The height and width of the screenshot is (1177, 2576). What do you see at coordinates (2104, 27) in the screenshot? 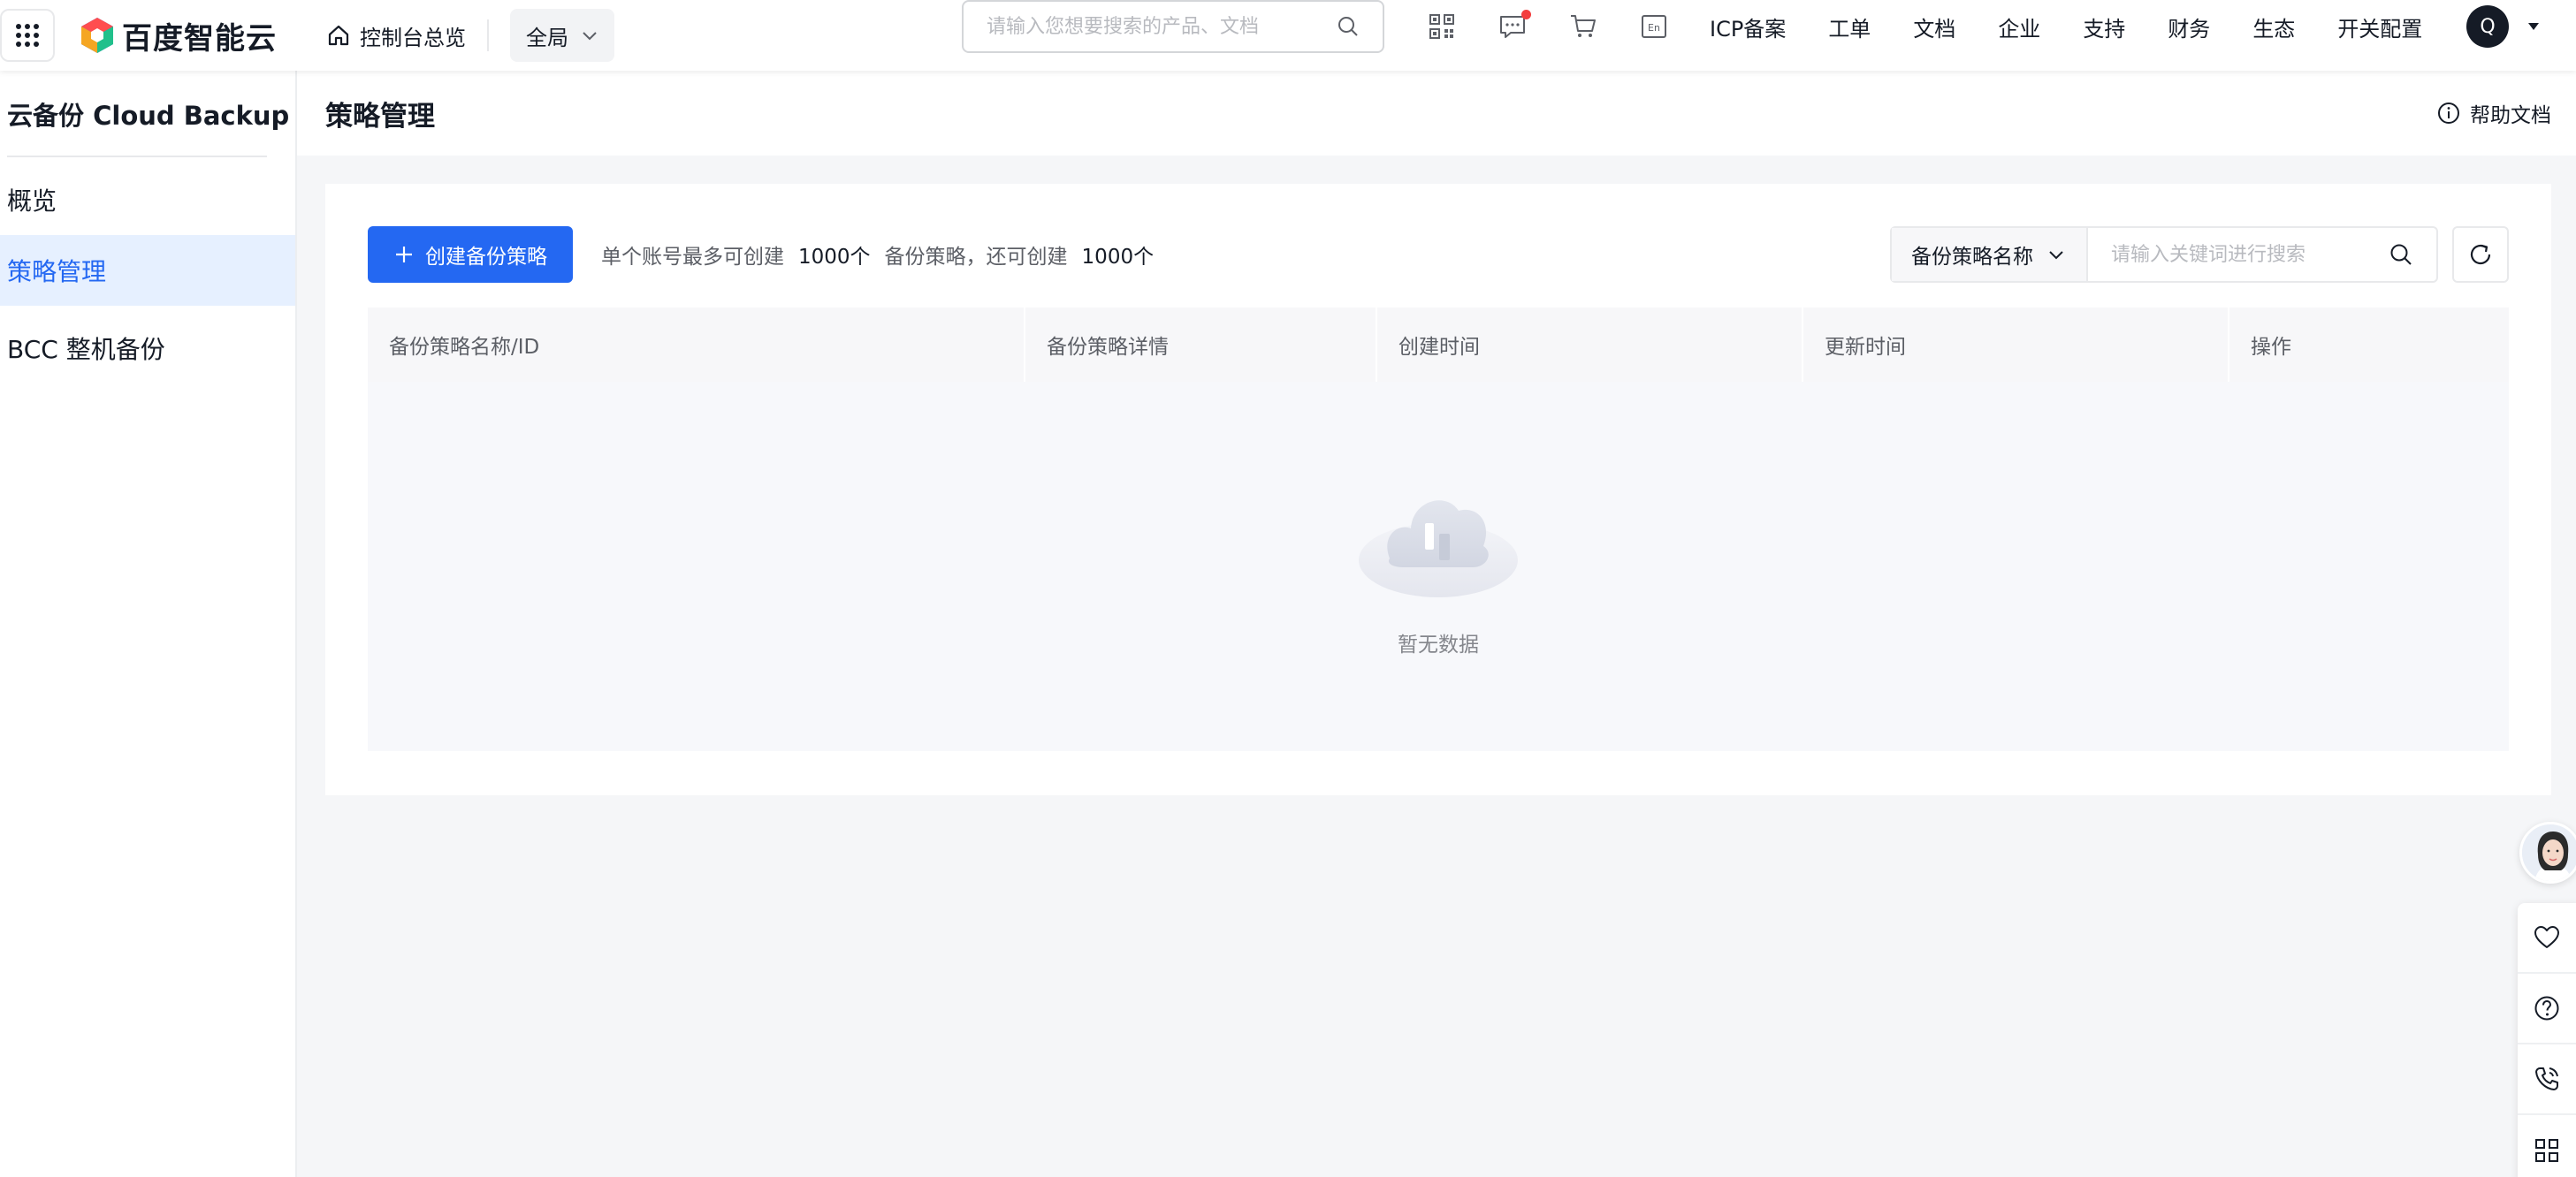
I see `nav-support: 支持` at bounding box center [2104, 27].